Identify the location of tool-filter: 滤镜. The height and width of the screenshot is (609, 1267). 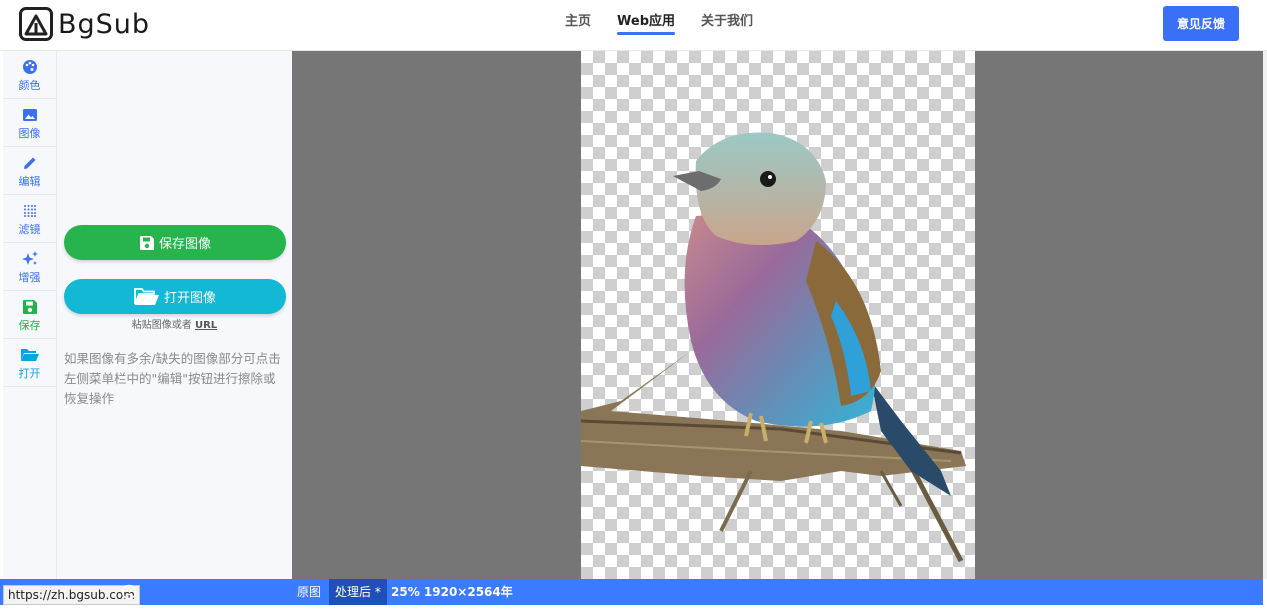
(29, 219).